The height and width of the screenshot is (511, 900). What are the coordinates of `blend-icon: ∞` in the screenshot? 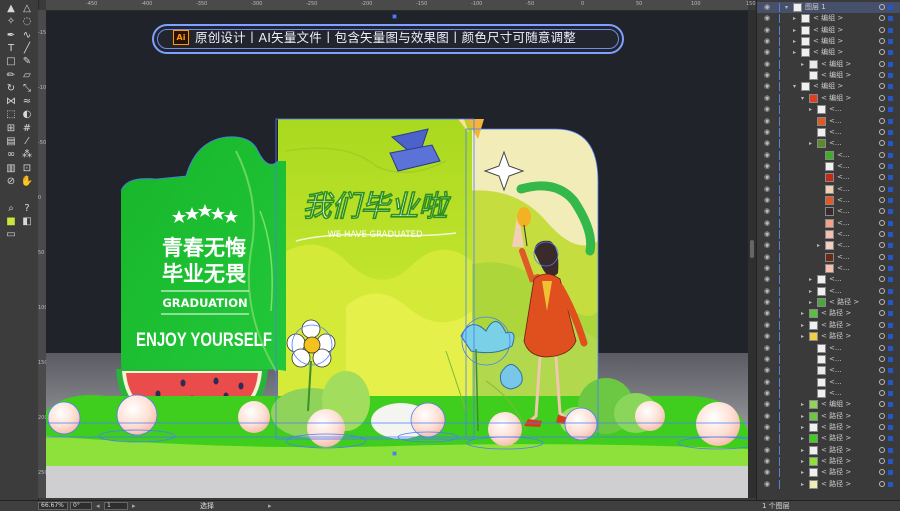 It's located at (11, 155).